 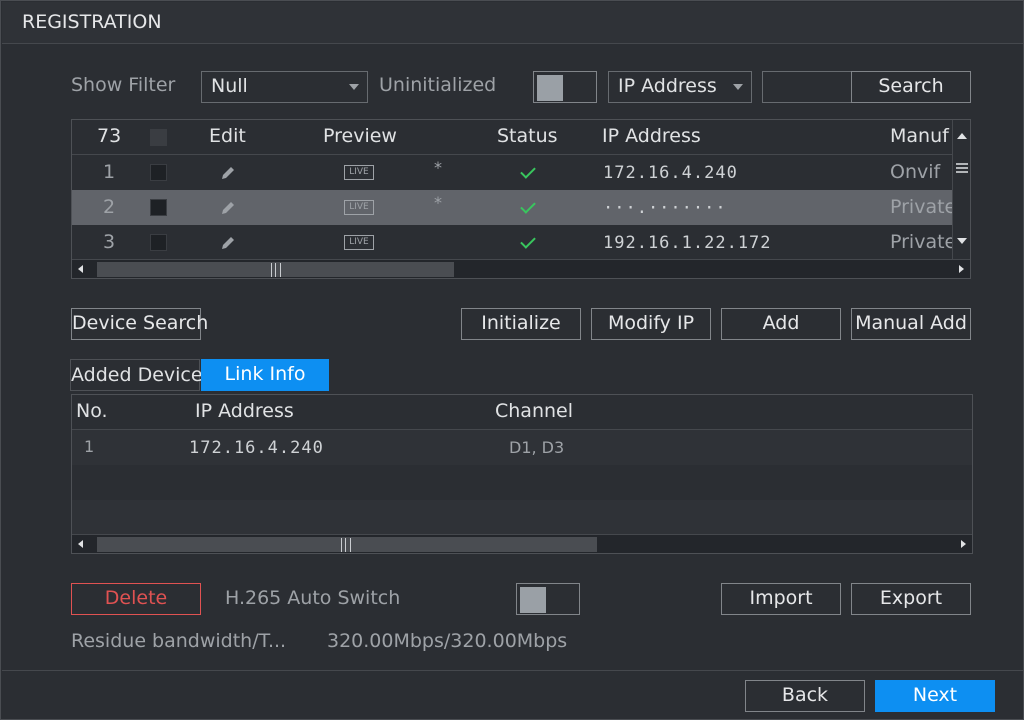 I want to click on tab-link-info: Link Info, so click(x=265, y=375).